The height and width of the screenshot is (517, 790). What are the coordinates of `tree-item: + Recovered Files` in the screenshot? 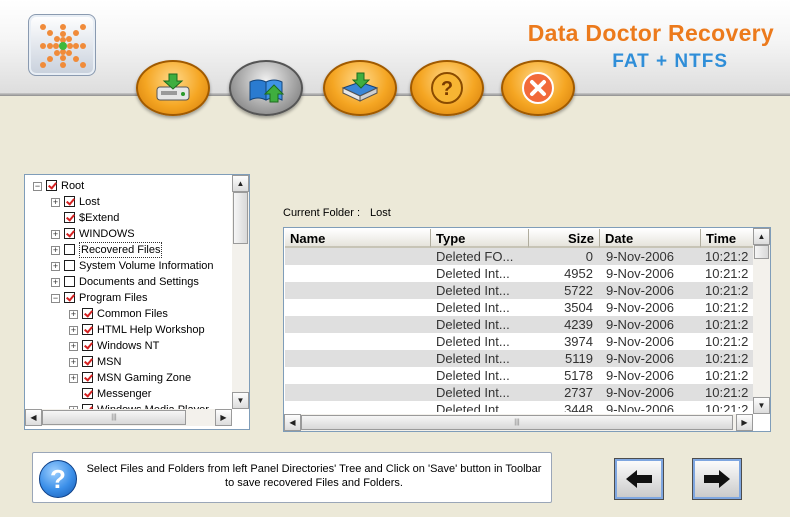 It's located at (129, 250).